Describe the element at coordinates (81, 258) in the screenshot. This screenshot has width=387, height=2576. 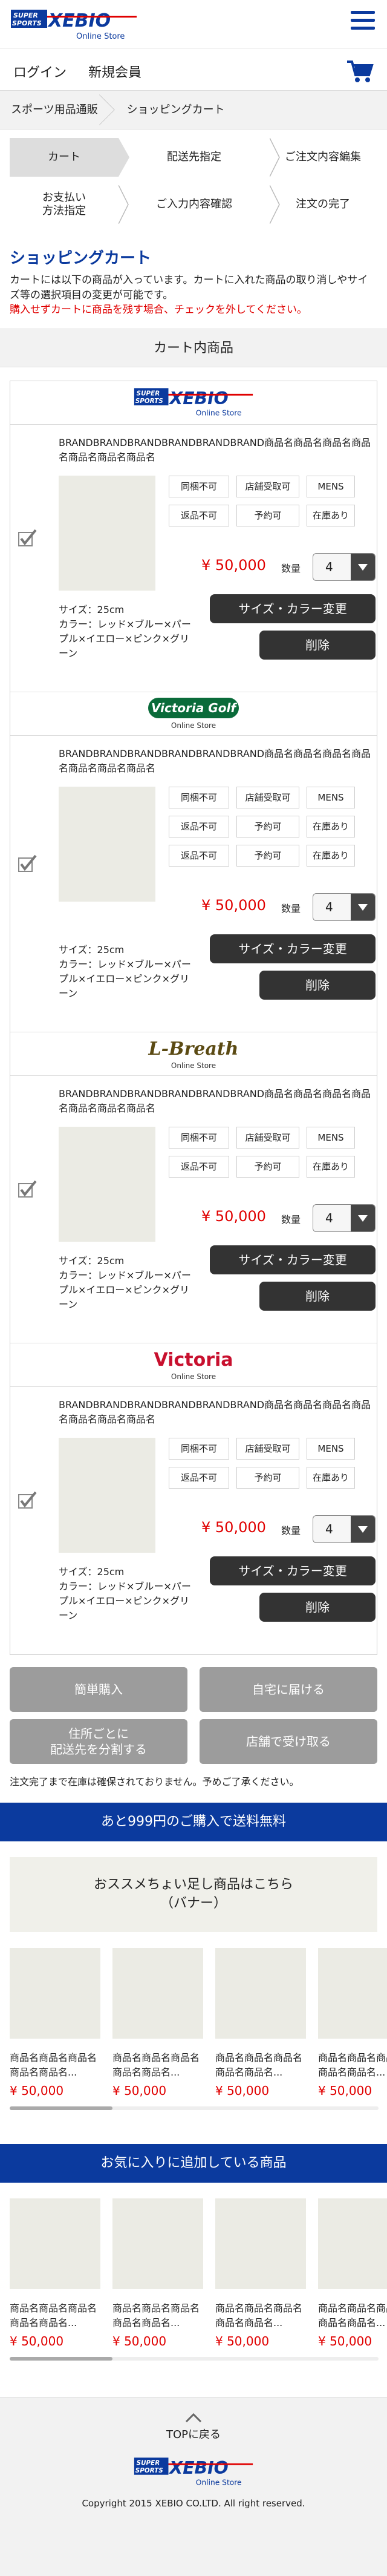
I see `page-title: ショッピングカート` at that location.